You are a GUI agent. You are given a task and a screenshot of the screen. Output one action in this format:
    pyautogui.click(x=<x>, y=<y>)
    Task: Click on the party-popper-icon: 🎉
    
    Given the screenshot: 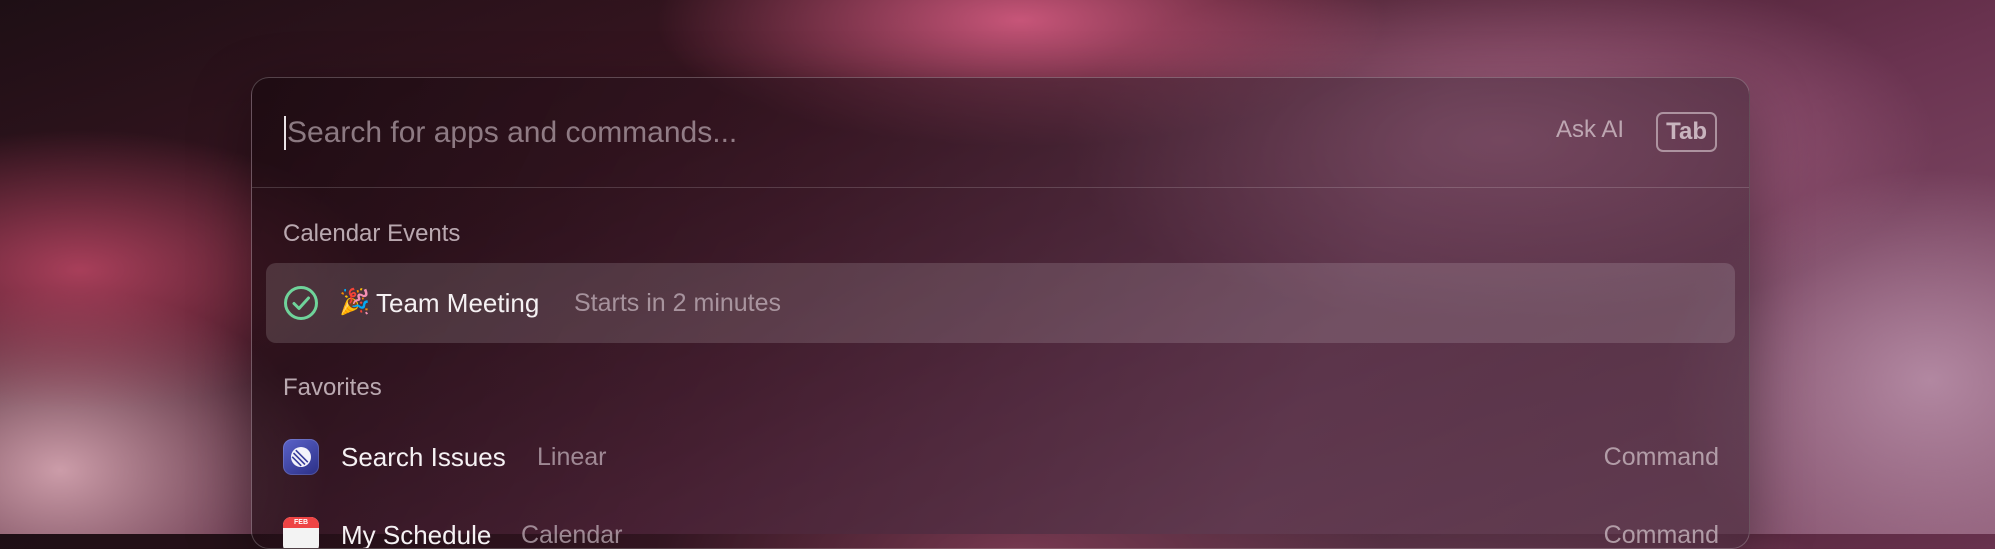 What is the action you would take?
    pyautogui.click(x=355, y=302)
    